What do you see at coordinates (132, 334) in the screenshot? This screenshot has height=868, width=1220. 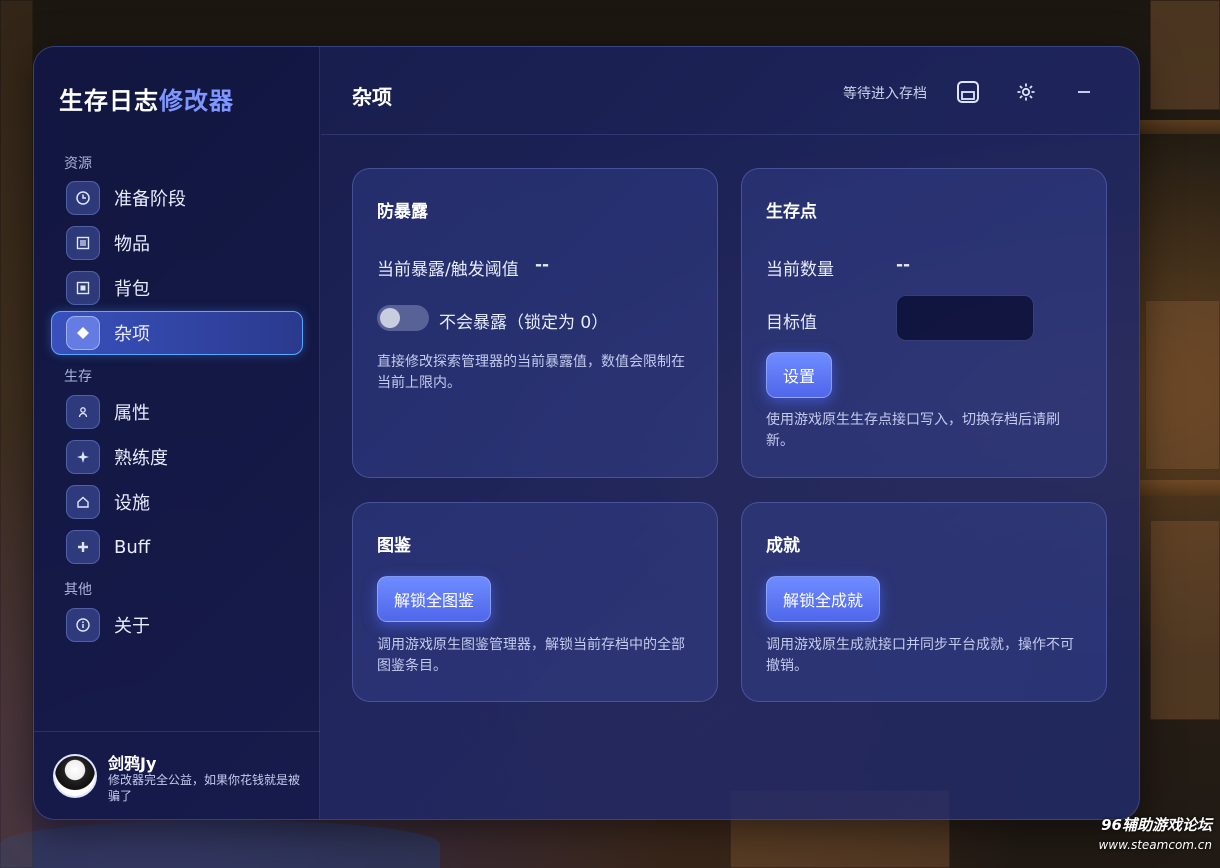 I see `sidebar-item-label: 杂项` at bounding box center [132, 334].